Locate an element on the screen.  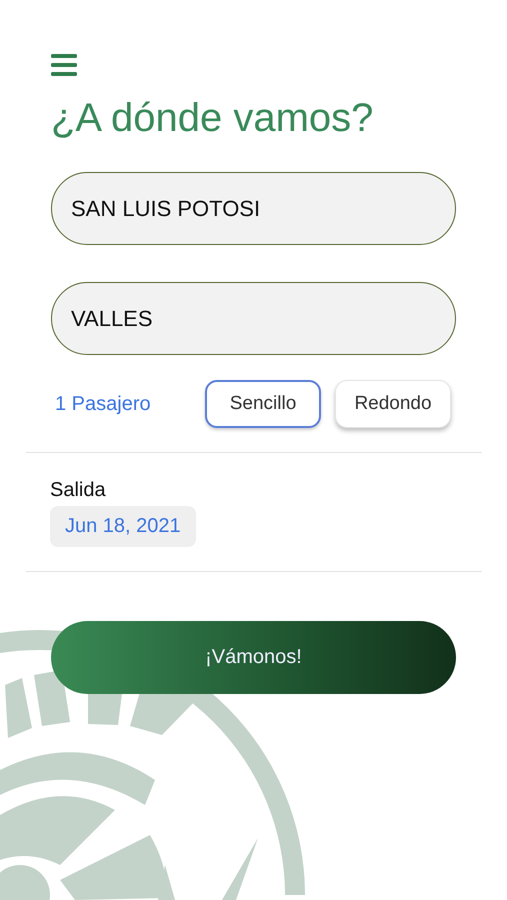
date-picker: Jun 18, 2021 is located at coordinates (123, 526).